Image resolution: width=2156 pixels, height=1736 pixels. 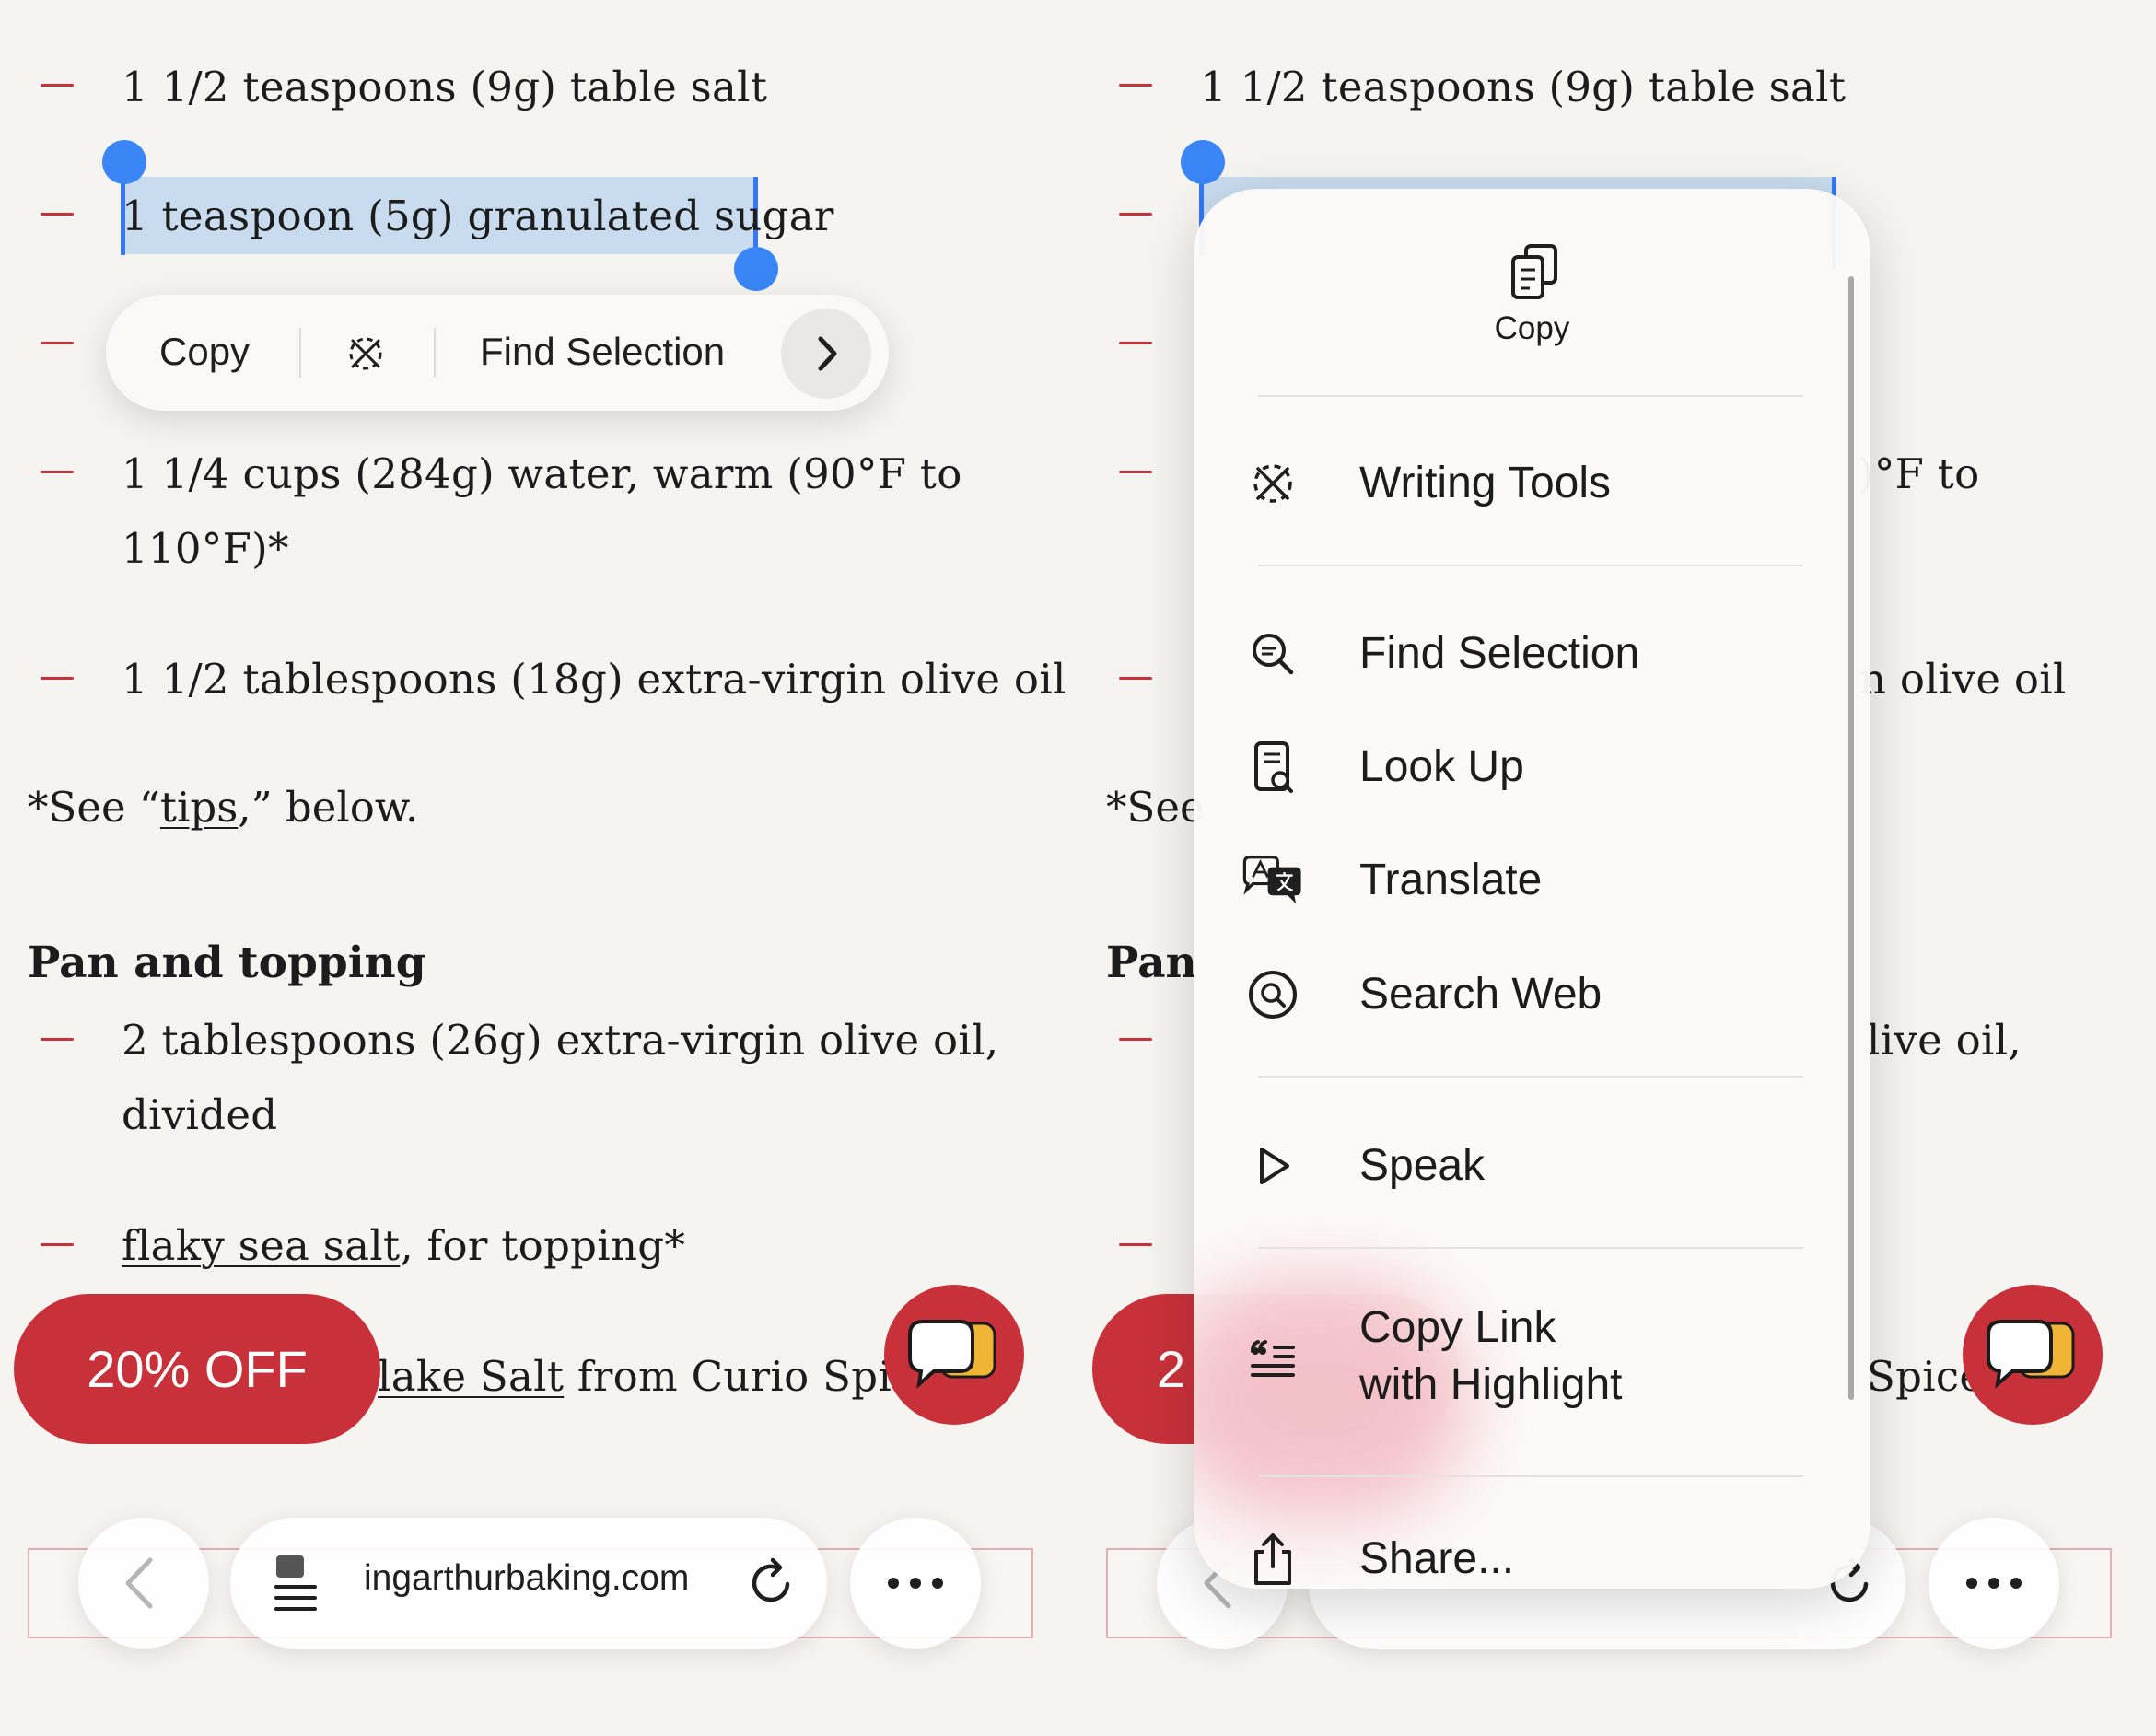 I want to click on menu-item-find-selection: Find Selection, so click(x=1532, y=654).